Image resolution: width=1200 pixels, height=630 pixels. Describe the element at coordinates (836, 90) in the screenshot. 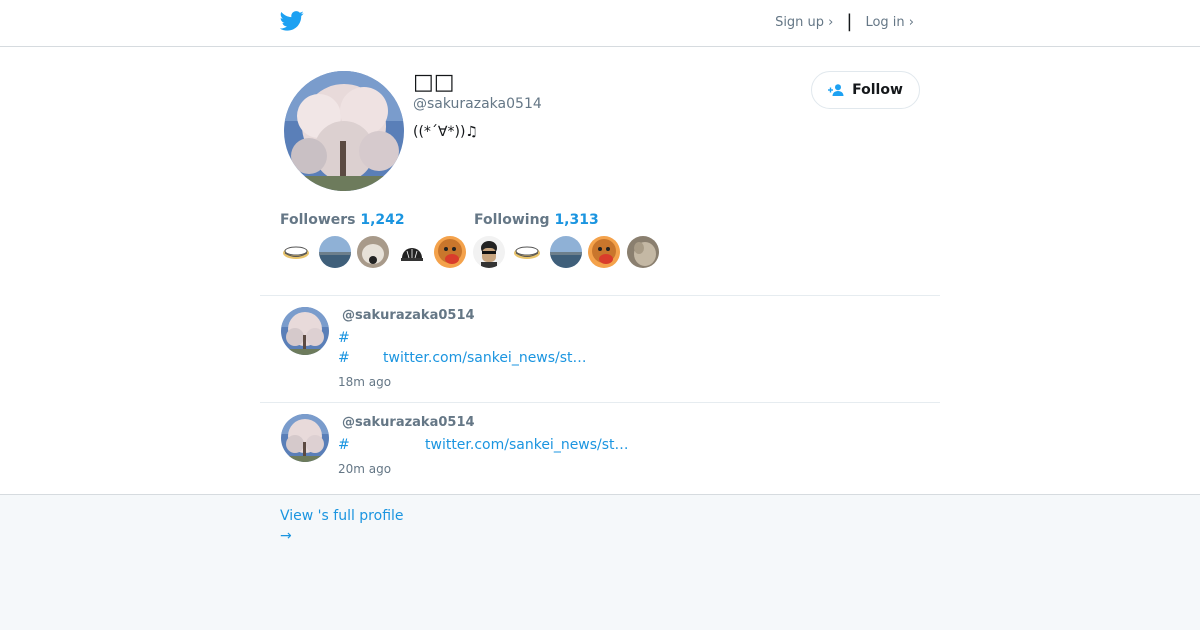

I see `add-user-icon` at that location.